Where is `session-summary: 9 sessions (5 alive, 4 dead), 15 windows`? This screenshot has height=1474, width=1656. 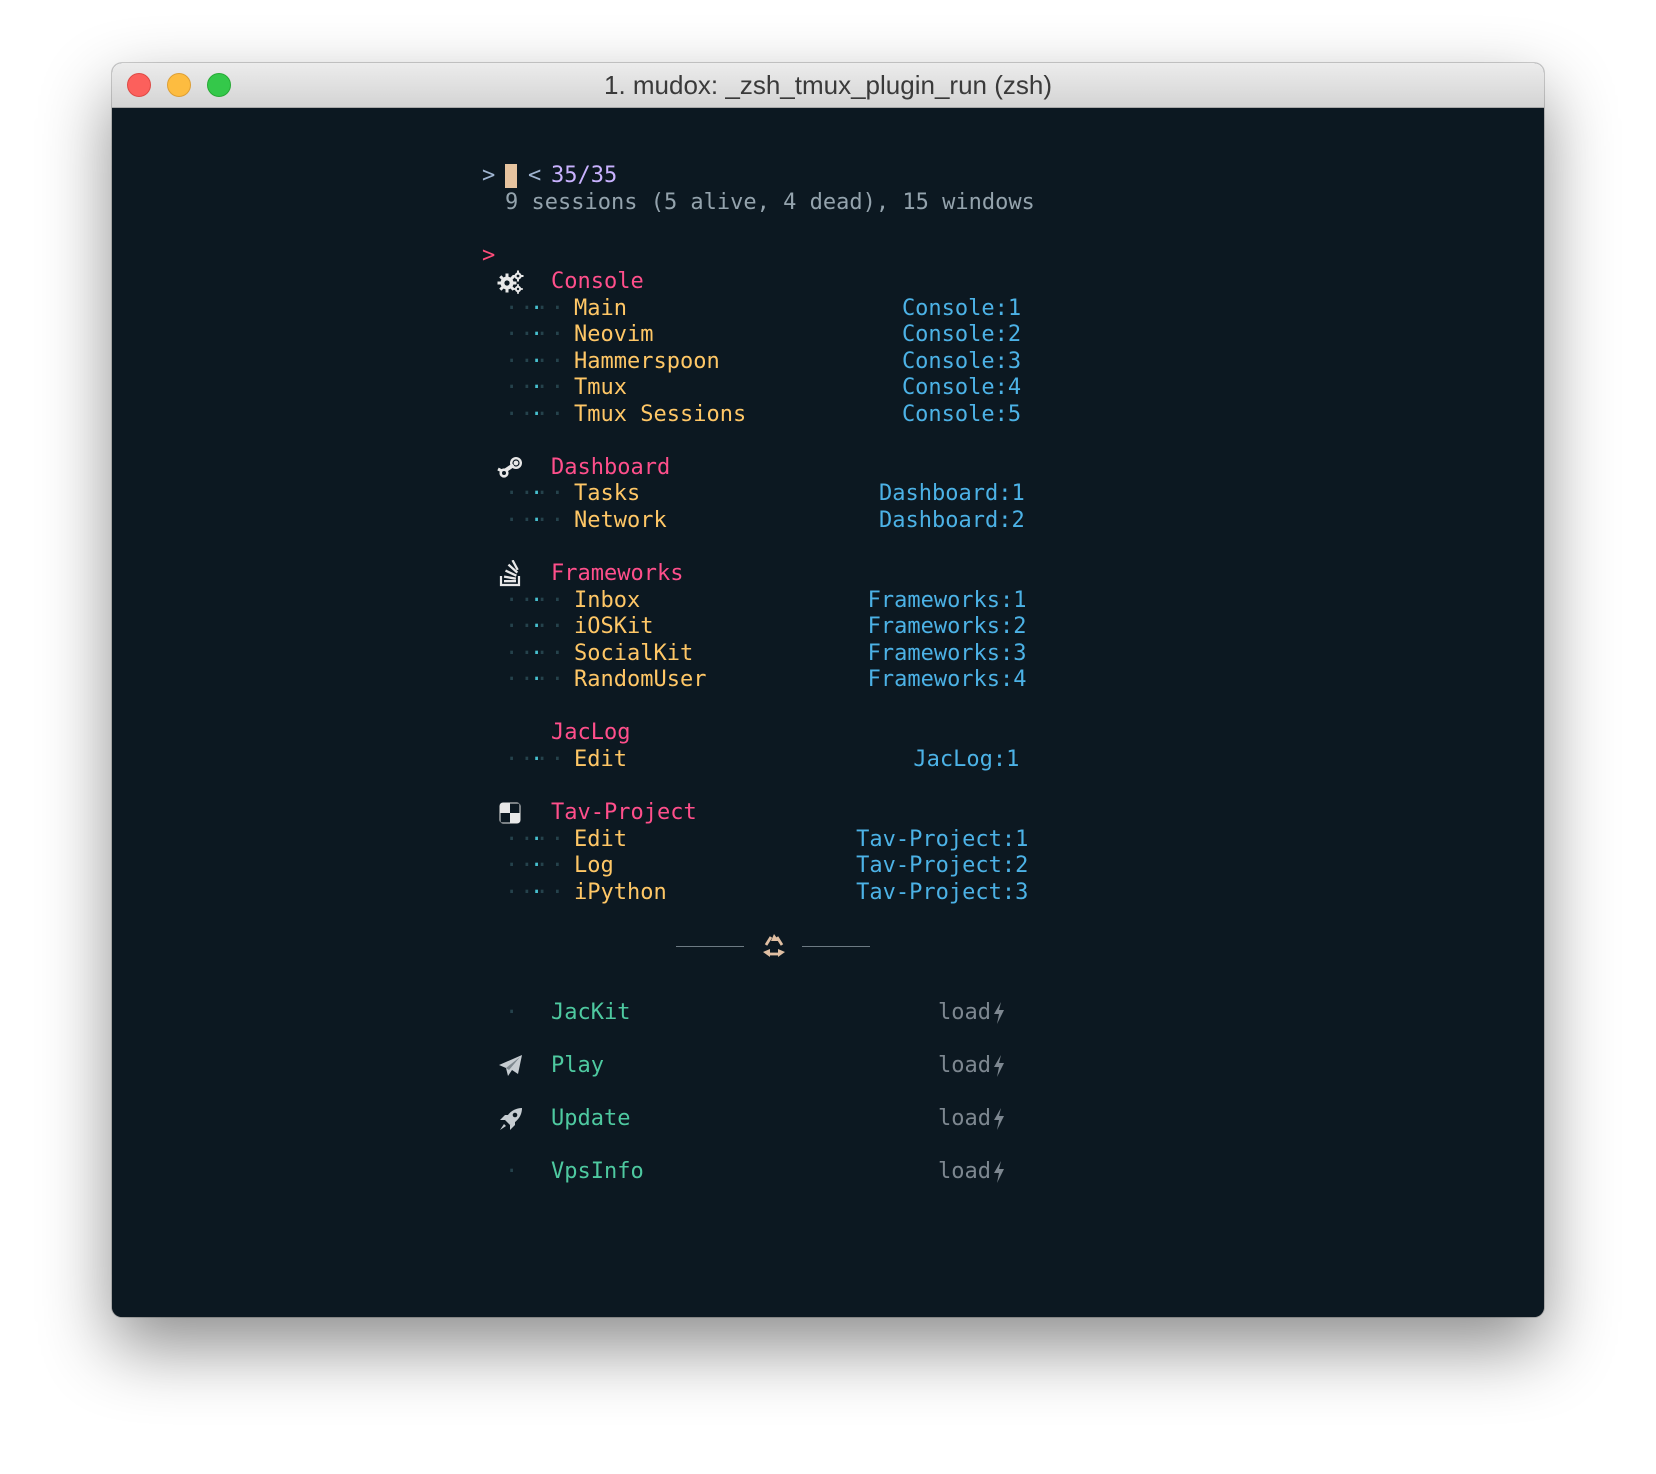
session-summary: 9 sessions (5 alive, 4 dead), 15 windows is located at coordinates (770, 202).